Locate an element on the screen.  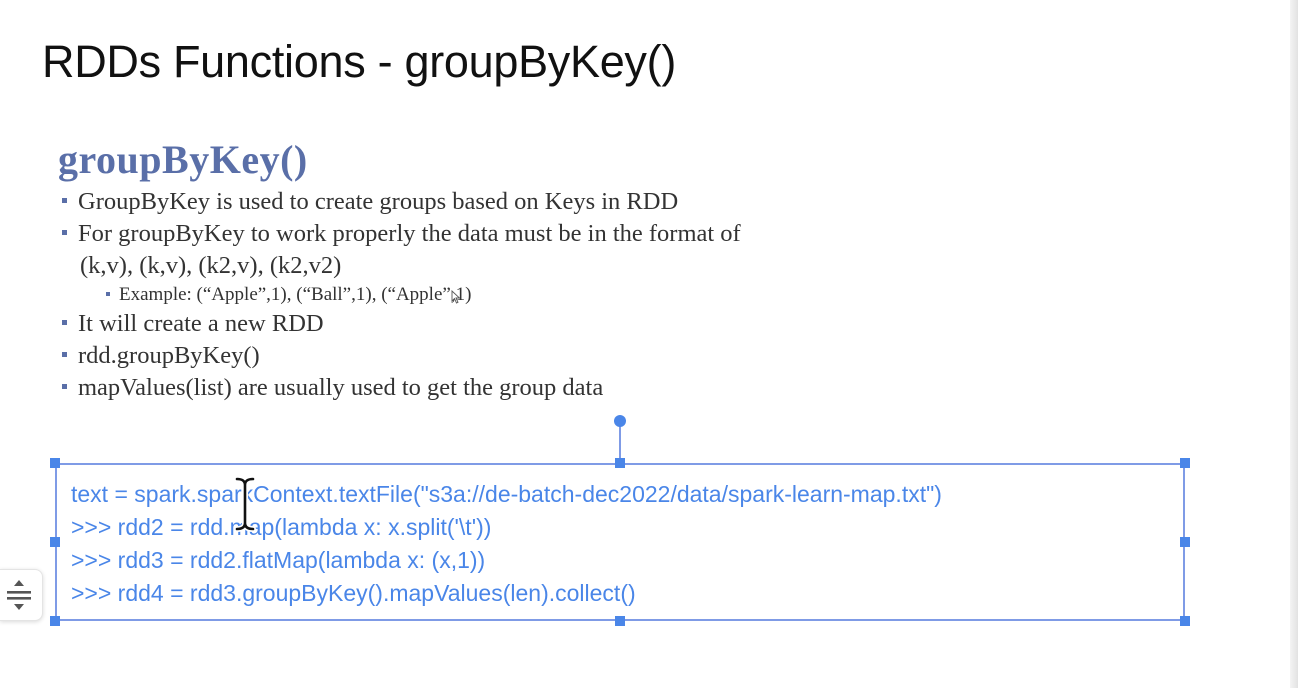
resize-handle-left is located at coordinates (55, 542).